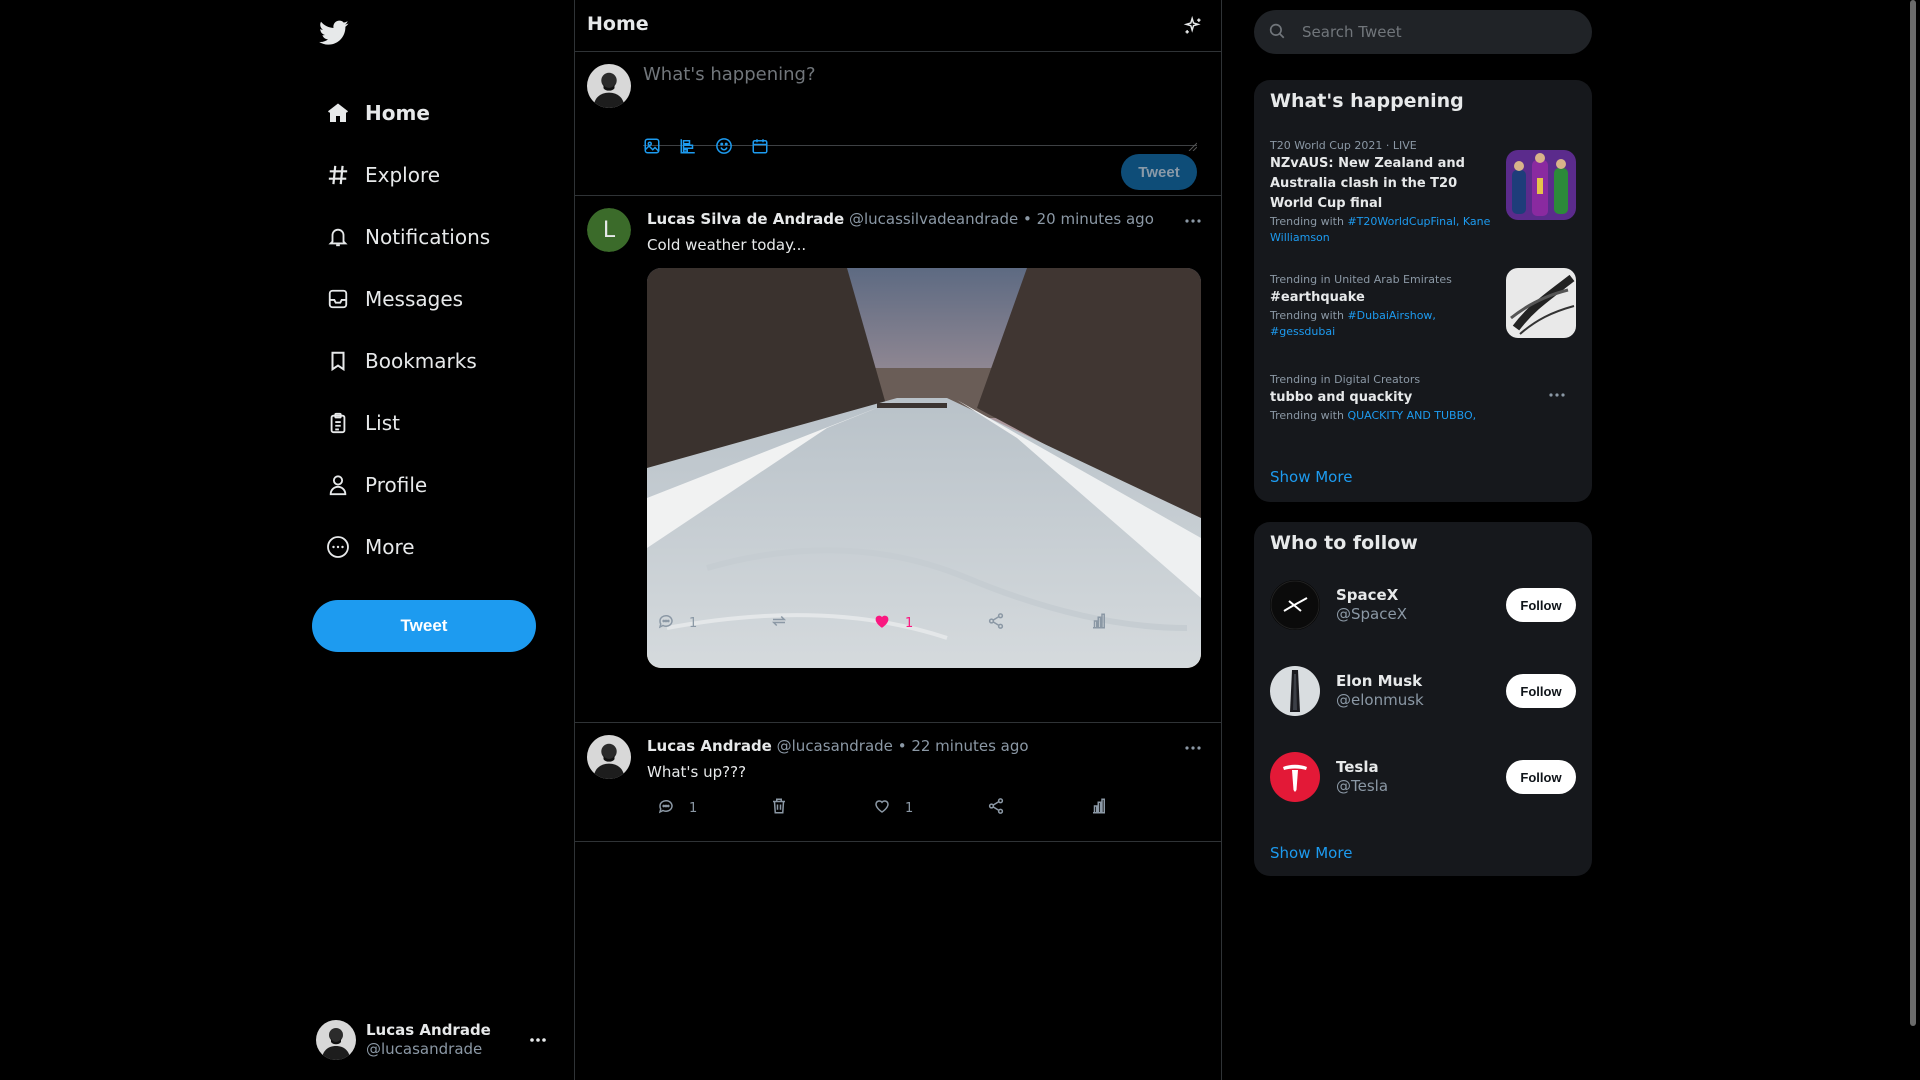  Describe the element at coordinates (970, 746) in the screenshot. I see `tweet-time: 22 minutes ago` at that location.